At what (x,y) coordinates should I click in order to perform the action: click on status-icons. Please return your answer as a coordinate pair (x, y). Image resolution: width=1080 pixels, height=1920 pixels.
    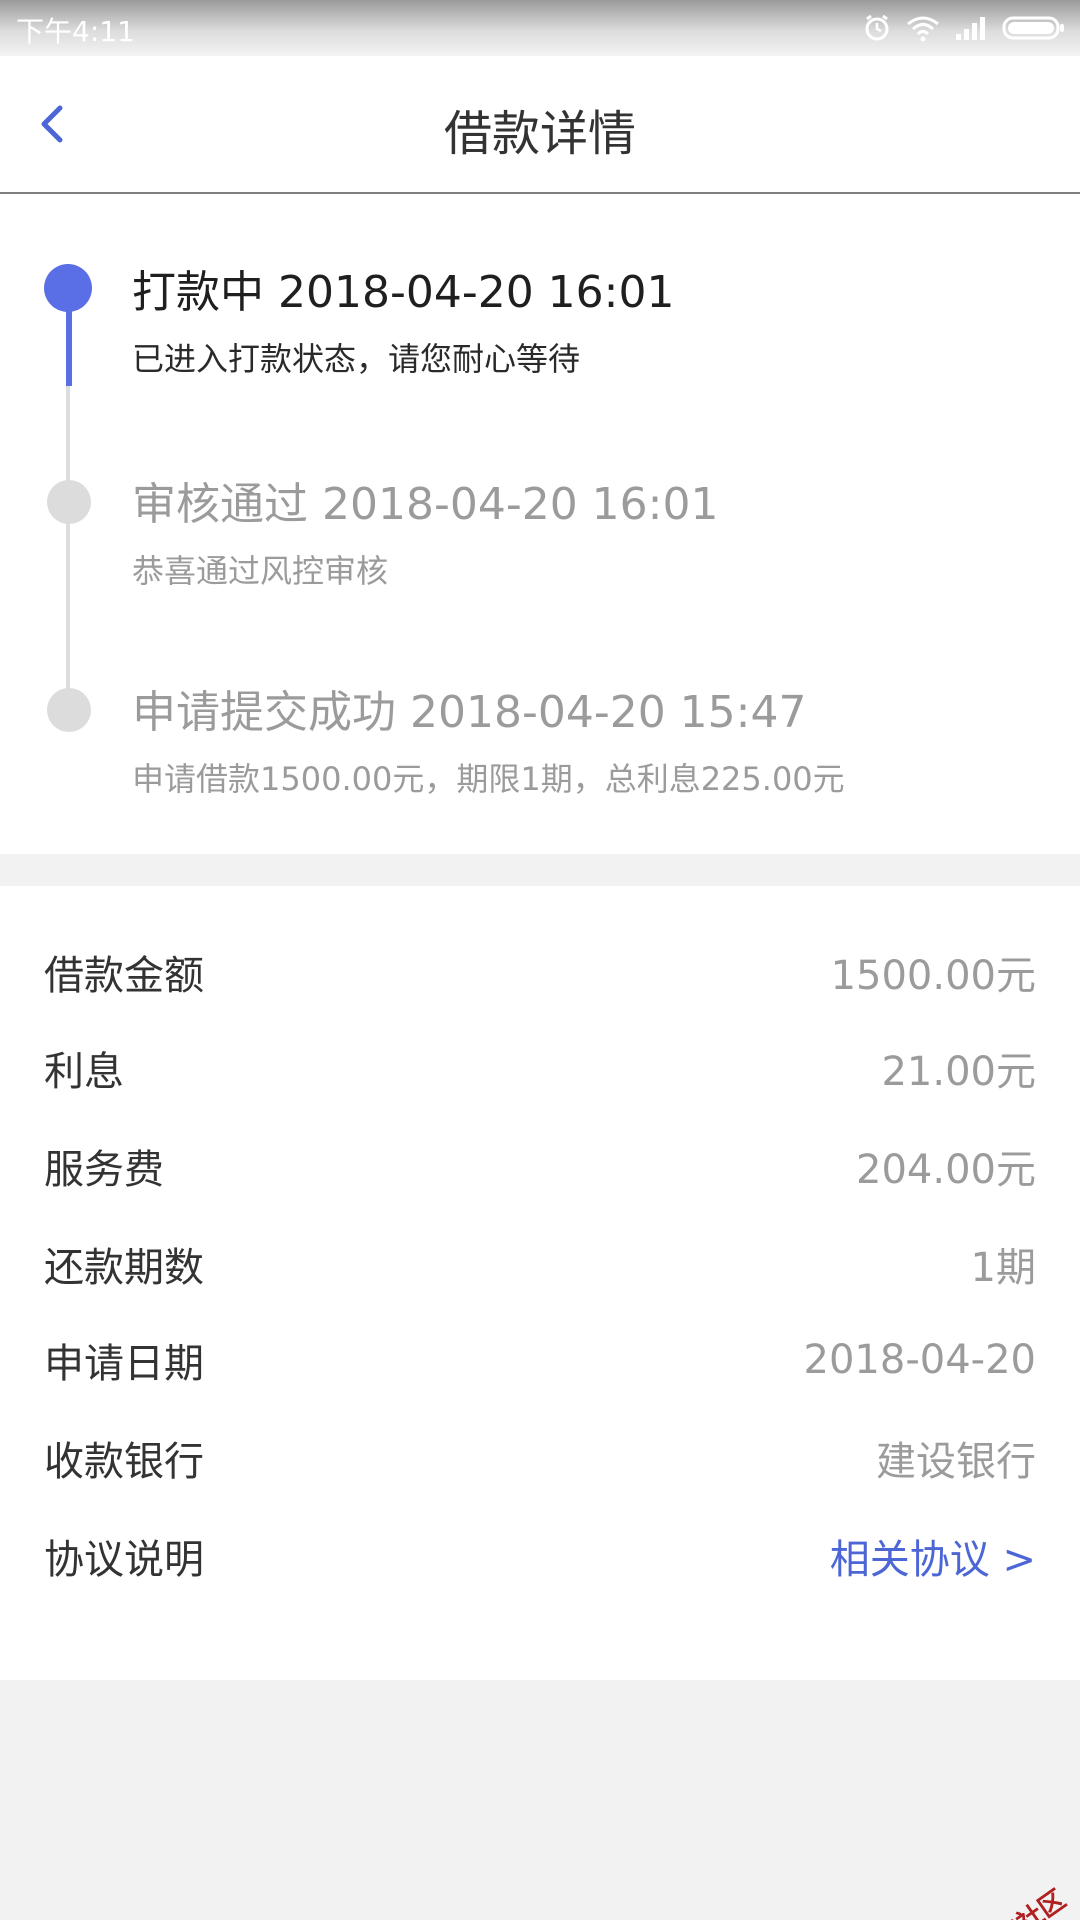
    Looking at the image, I should click on (964, 28).